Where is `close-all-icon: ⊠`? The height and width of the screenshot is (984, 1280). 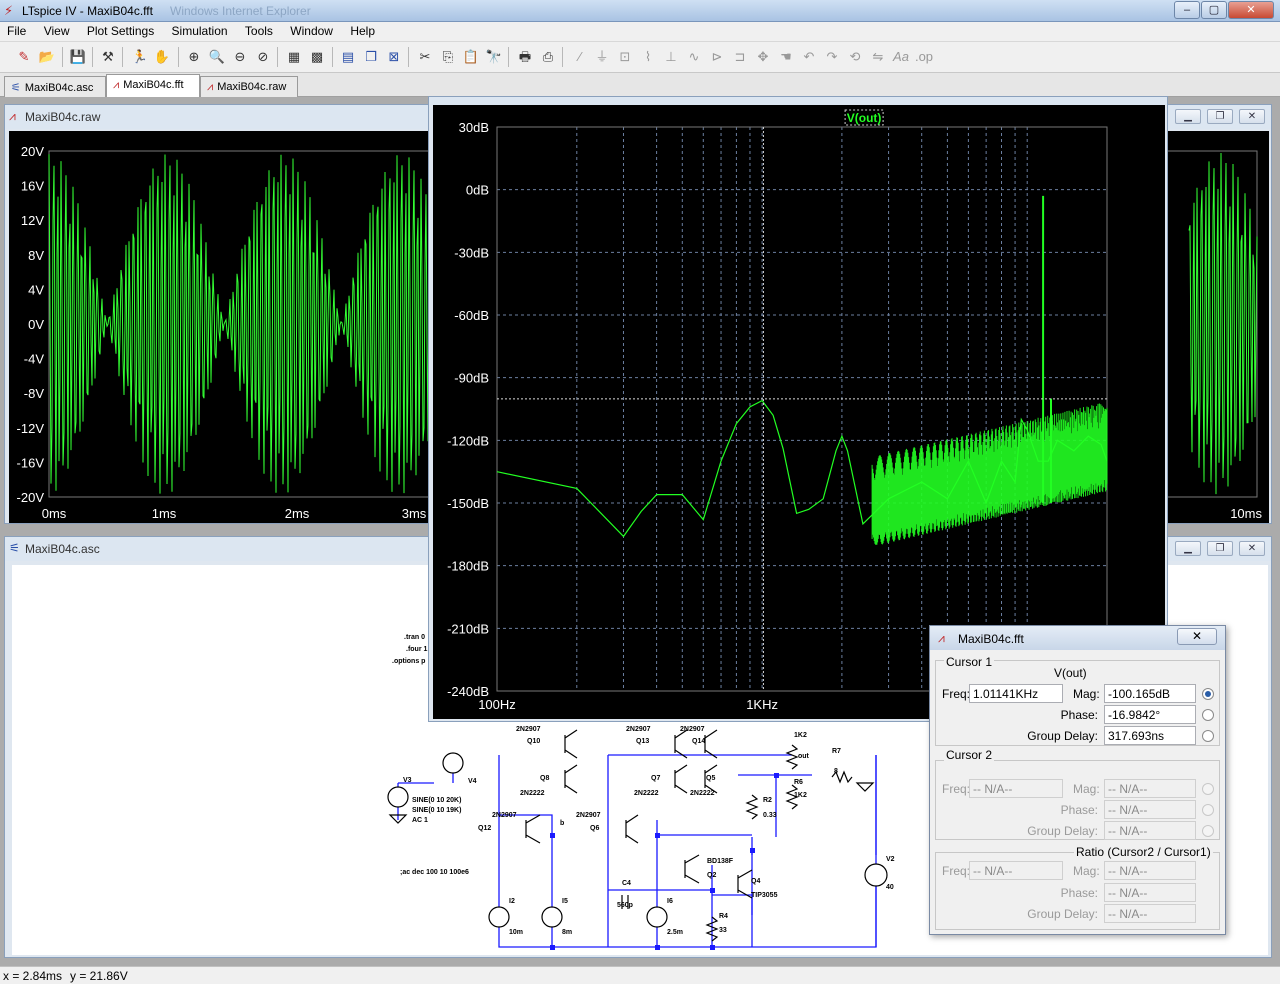 close-all-icon: ⊠ is located at coordinates (394, 57).